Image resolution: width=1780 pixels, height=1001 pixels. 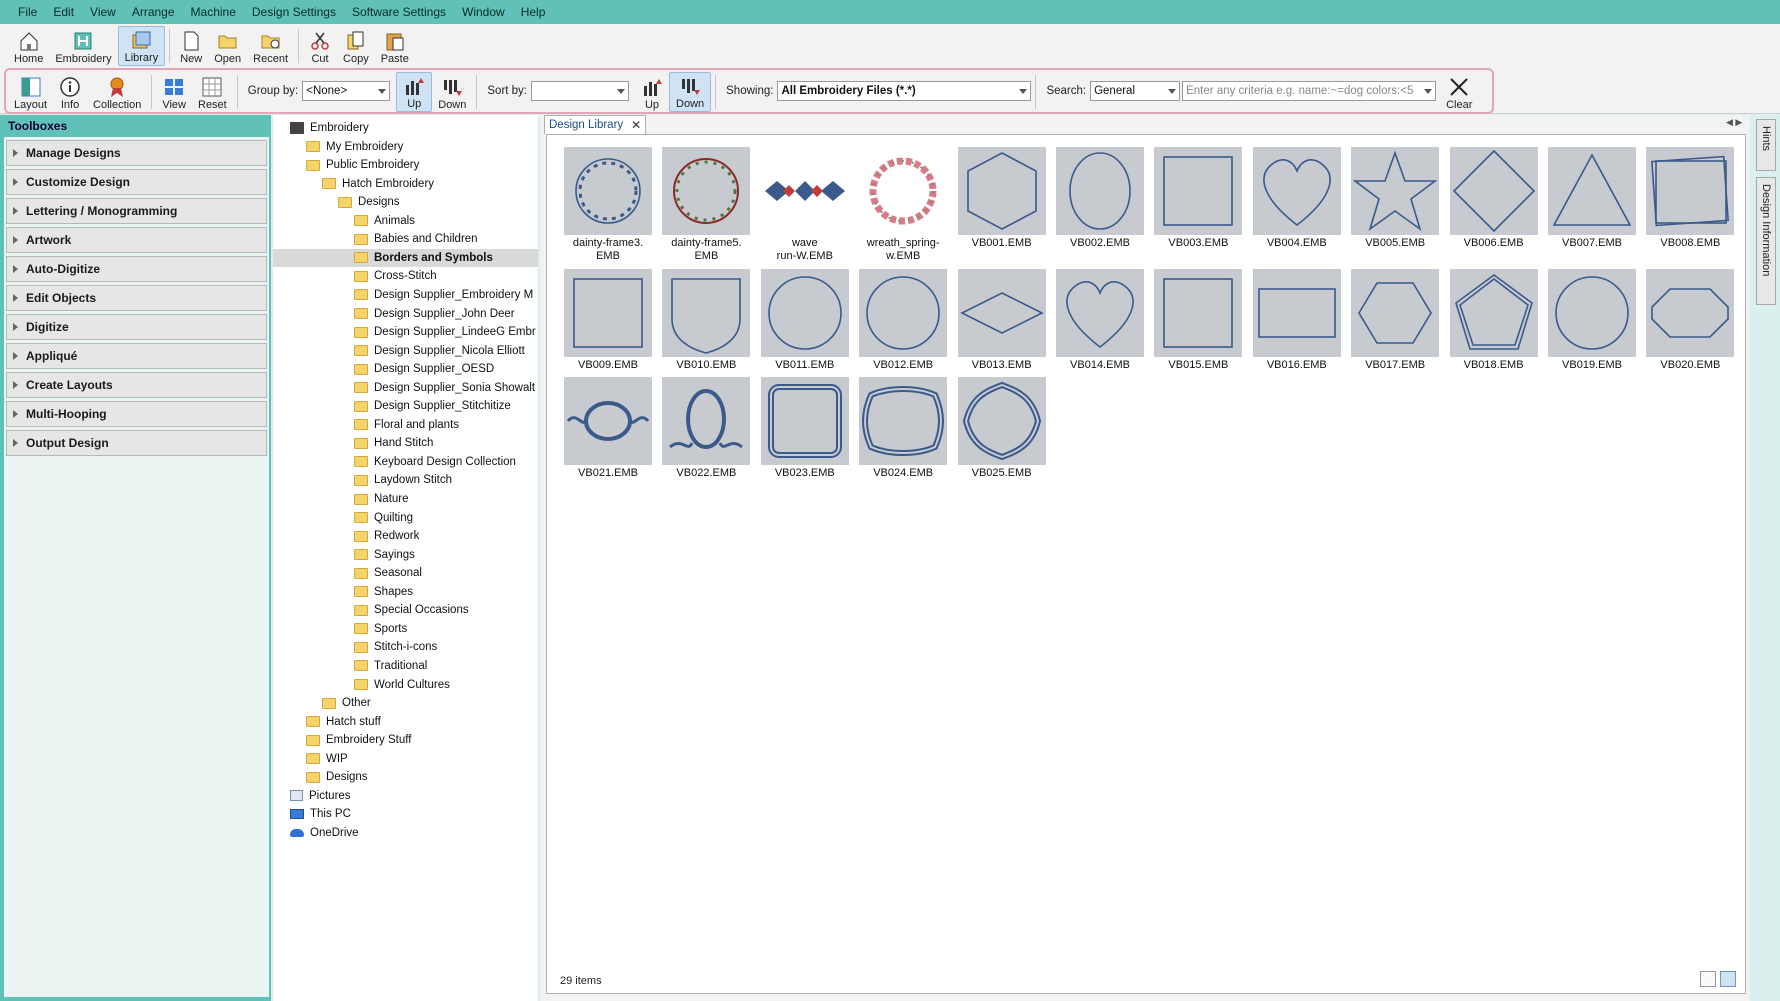 What do you see at coordinates (805, 320) in the screenshot?
I see `design-item: VB011.EMB` at bounding box center [805, 320].